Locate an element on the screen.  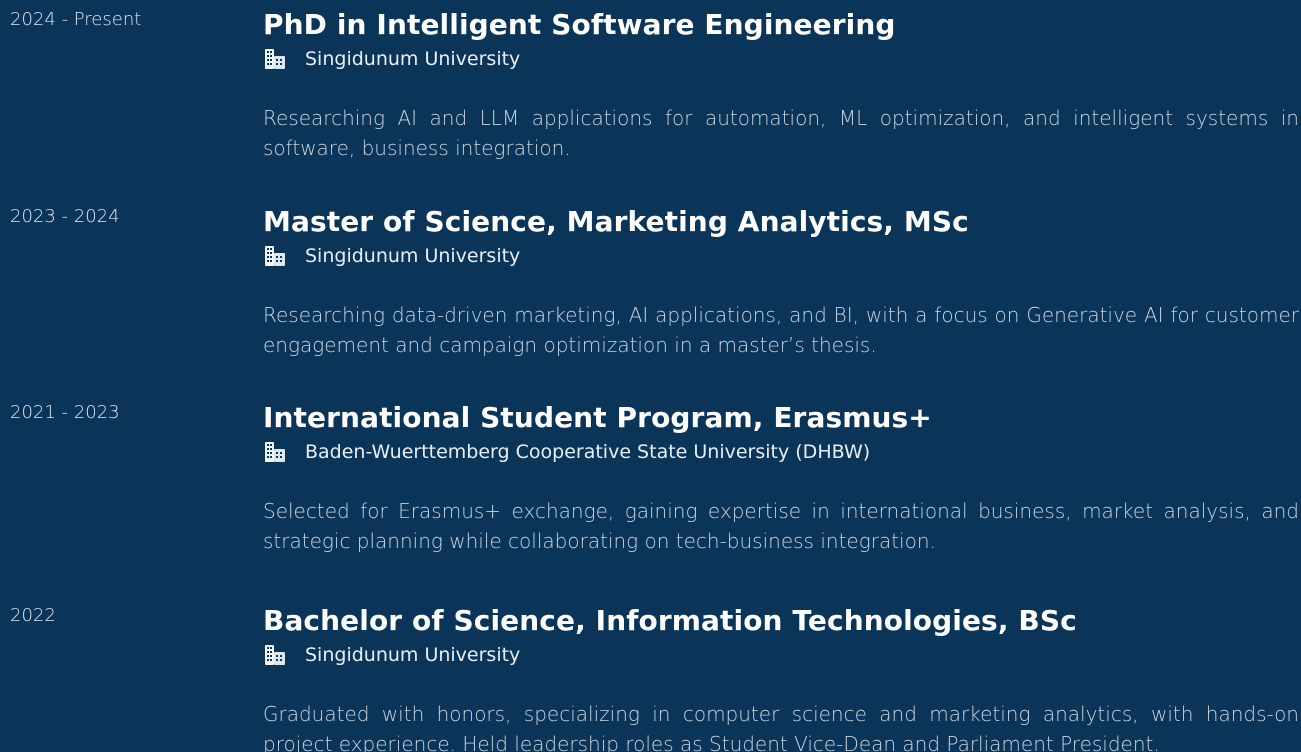
entry-title: International Student Program, Erasmus+ is located at coordinates (597, 417).